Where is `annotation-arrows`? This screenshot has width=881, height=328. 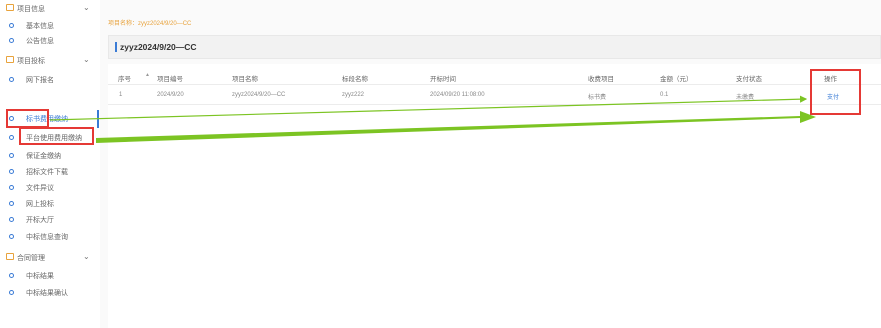
annotation-arrows is located at coordinates (432, 119).